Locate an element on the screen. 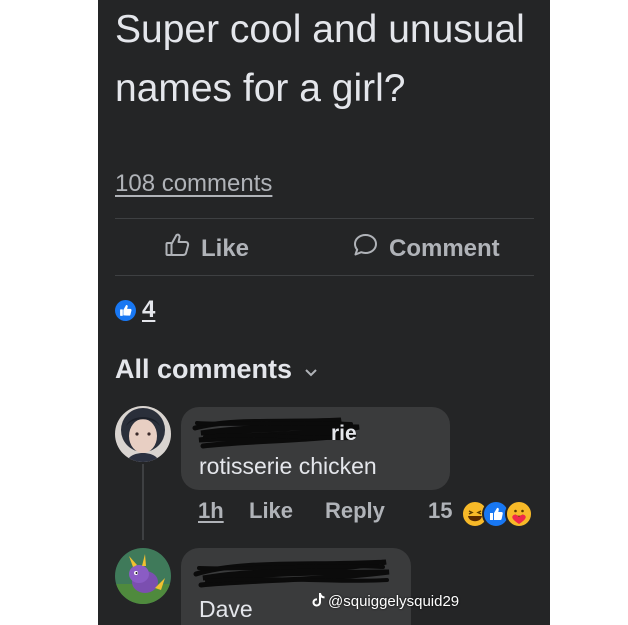 This screenshot has width=628, height=625. thumbs-up-icon is located at coordinates (177, 248).